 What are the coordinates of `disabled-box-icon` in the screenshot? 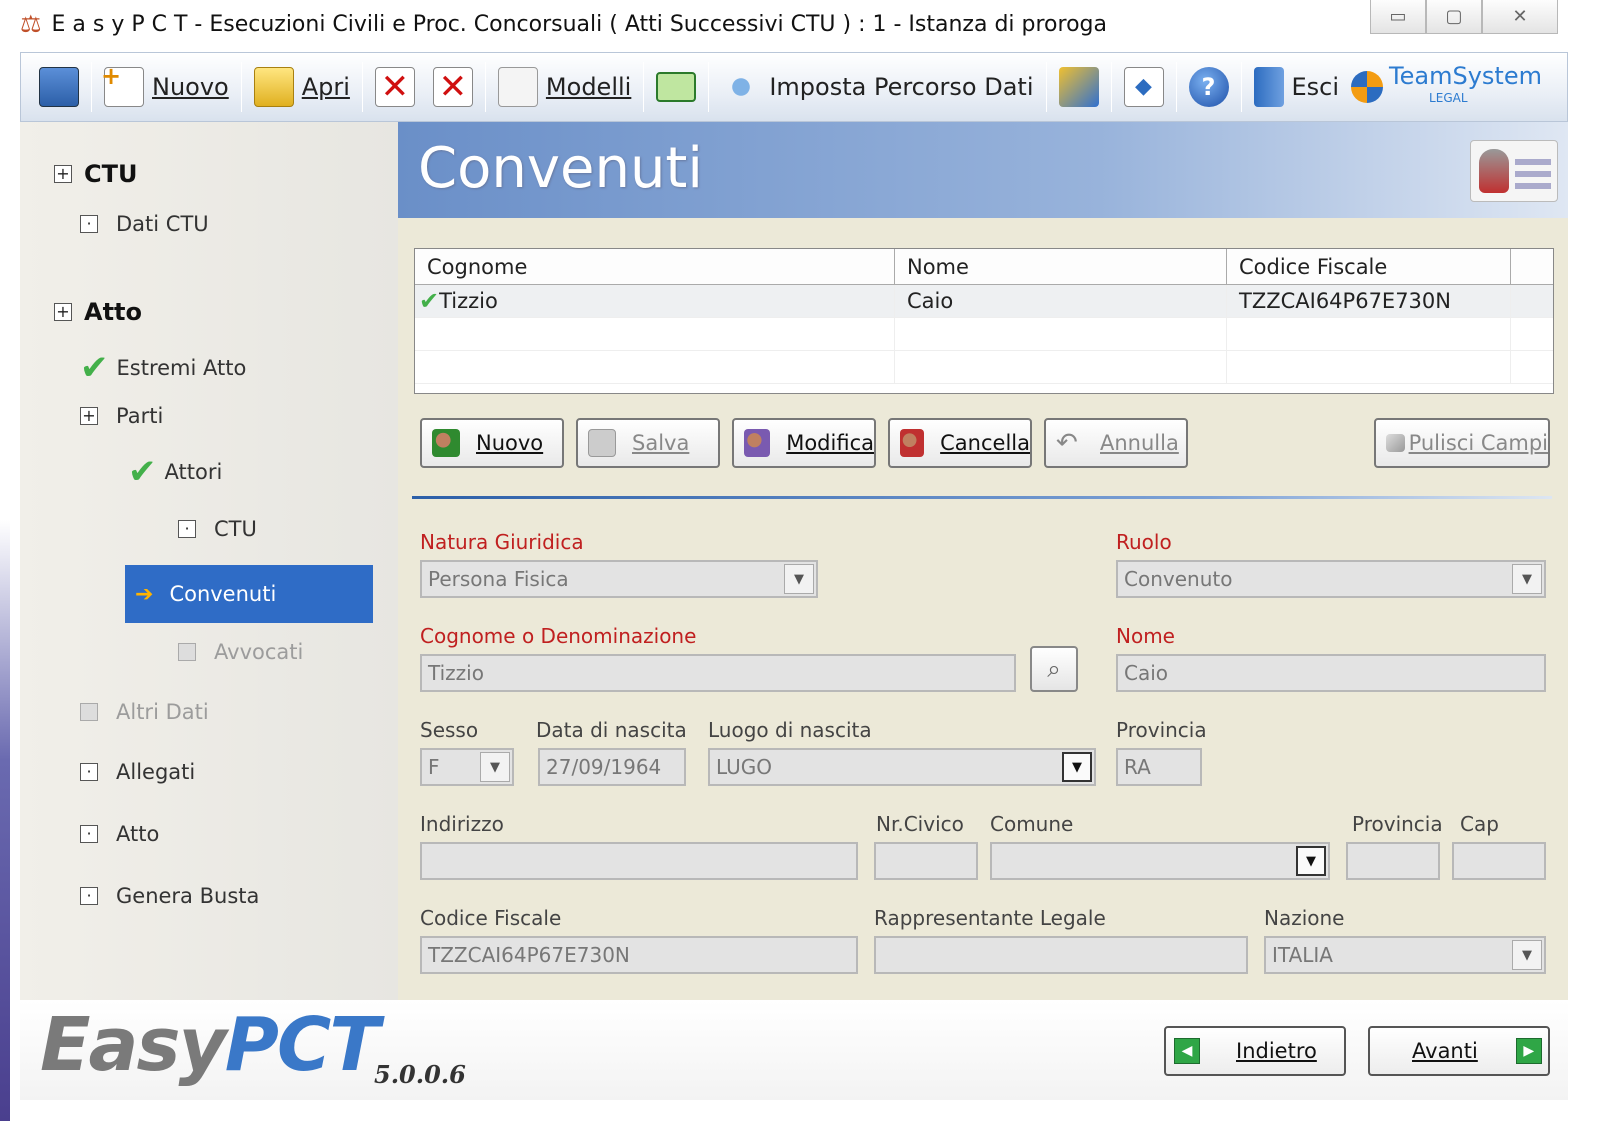 It's located at (187, 652).